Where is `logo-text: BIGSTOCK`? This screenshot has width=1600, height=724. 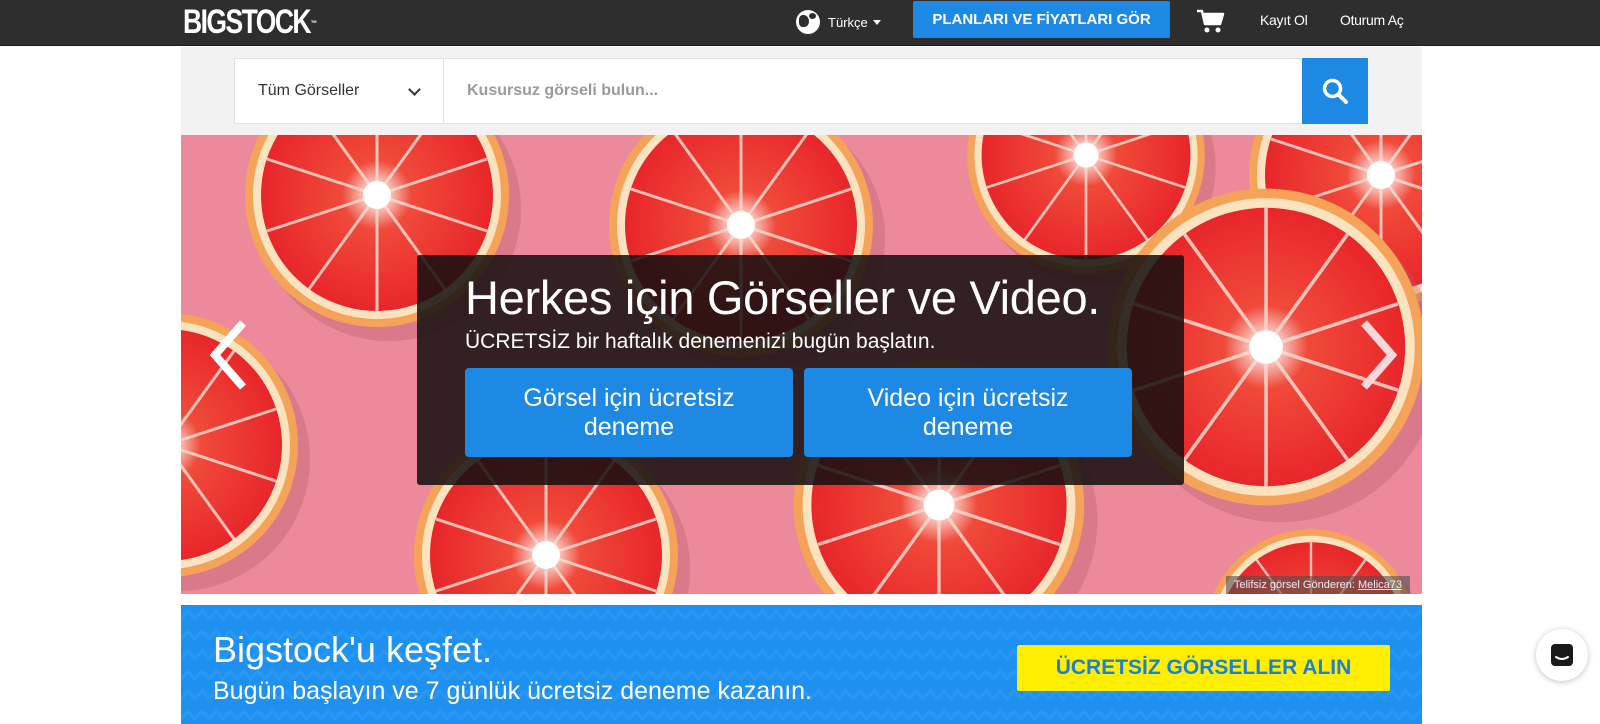
logo-text: BIGSTOCK is located at coordinates (247, 22).